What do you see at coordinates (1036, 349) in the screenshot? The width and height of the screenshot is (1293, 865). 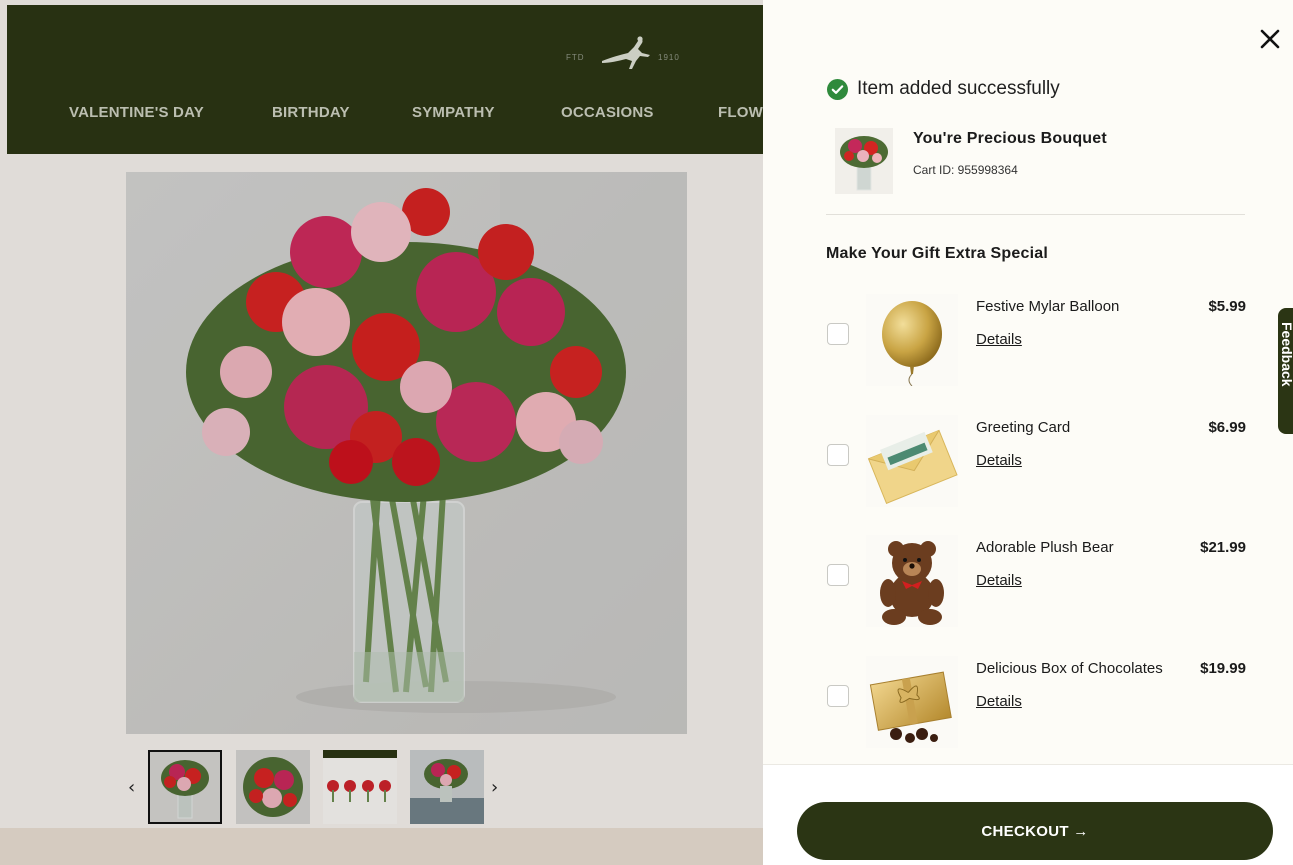 I see `addon-balloon: Festive Mylar Balloon Details $5.99` at bounding box center [1036, 349].